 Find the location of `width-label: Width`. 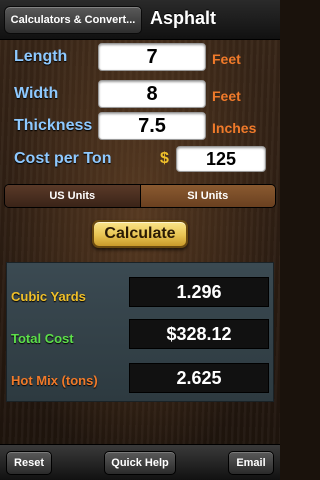

width-label: Width is located at coordinates (36, 93).